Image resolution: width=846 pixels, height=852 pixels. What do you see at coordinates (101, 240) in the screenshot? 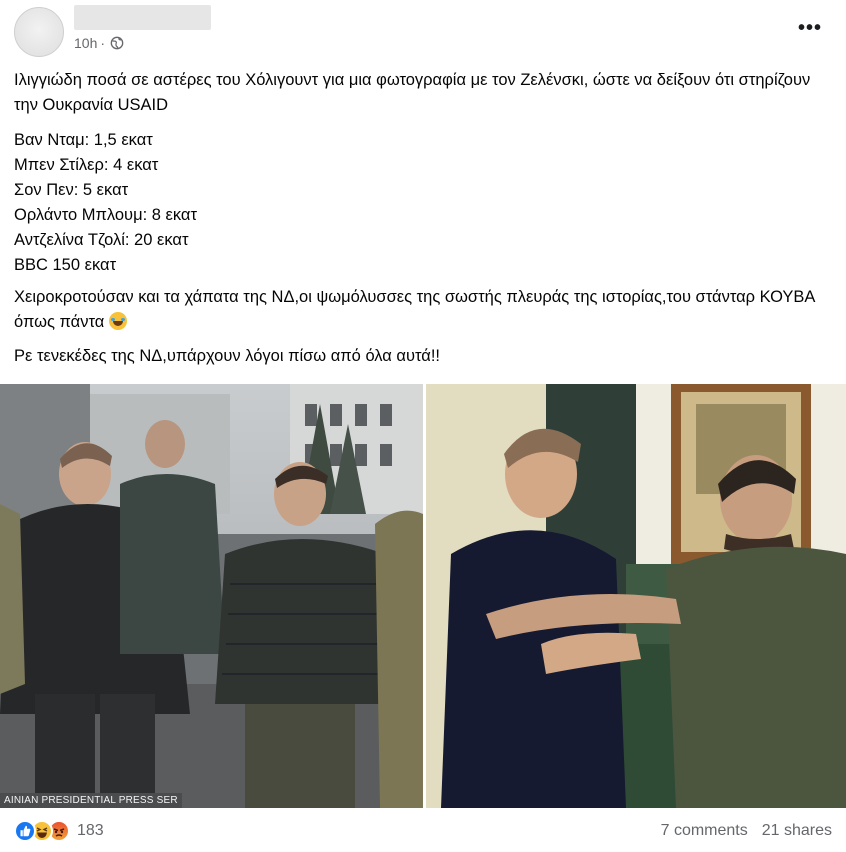
I see `amount-line: Αντζελίνα Τζολί: 20 εκατ` at bounding box center [101, 240].